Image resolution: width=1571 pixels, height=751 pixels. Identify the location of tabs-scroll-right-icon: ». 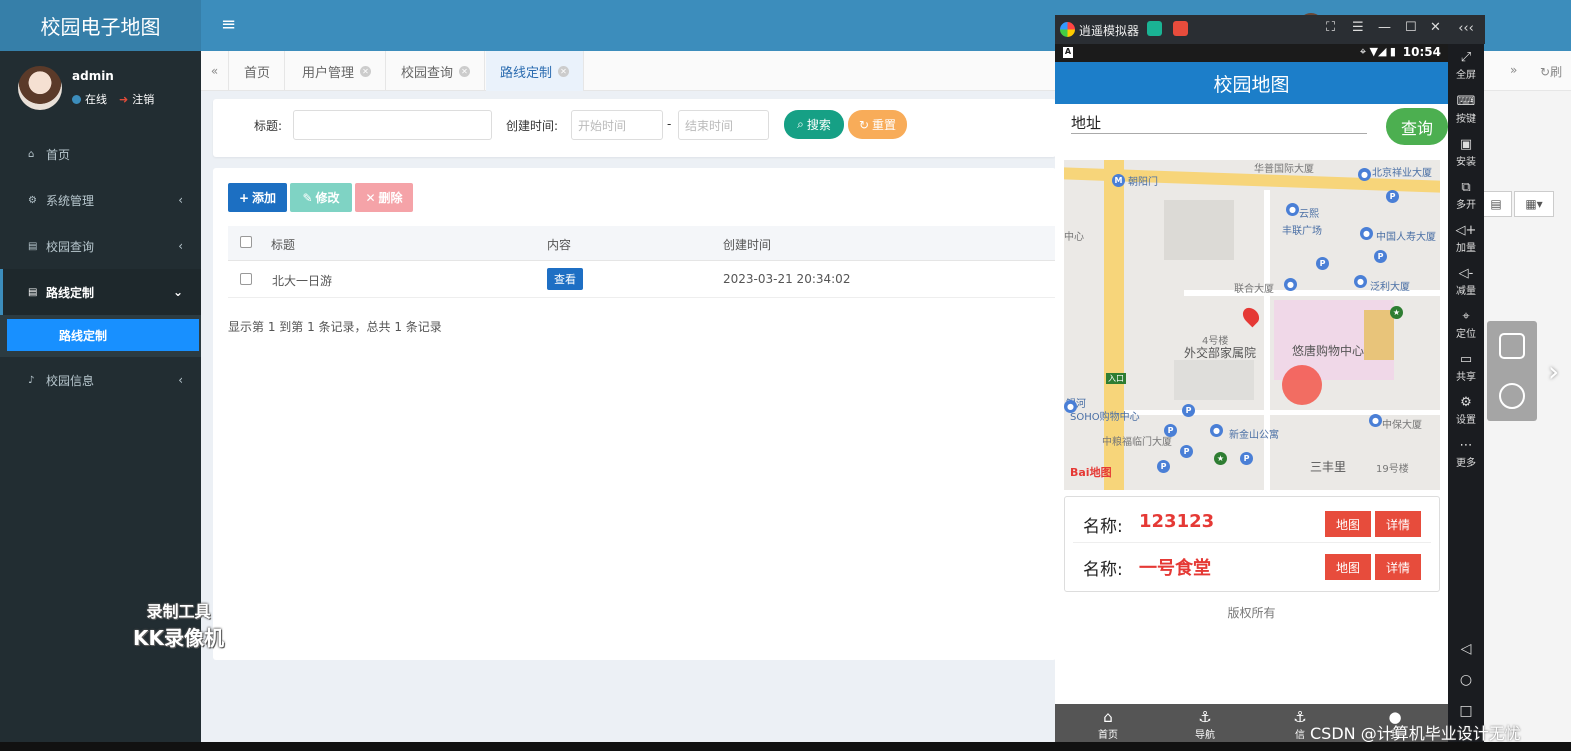
(1513, 70).